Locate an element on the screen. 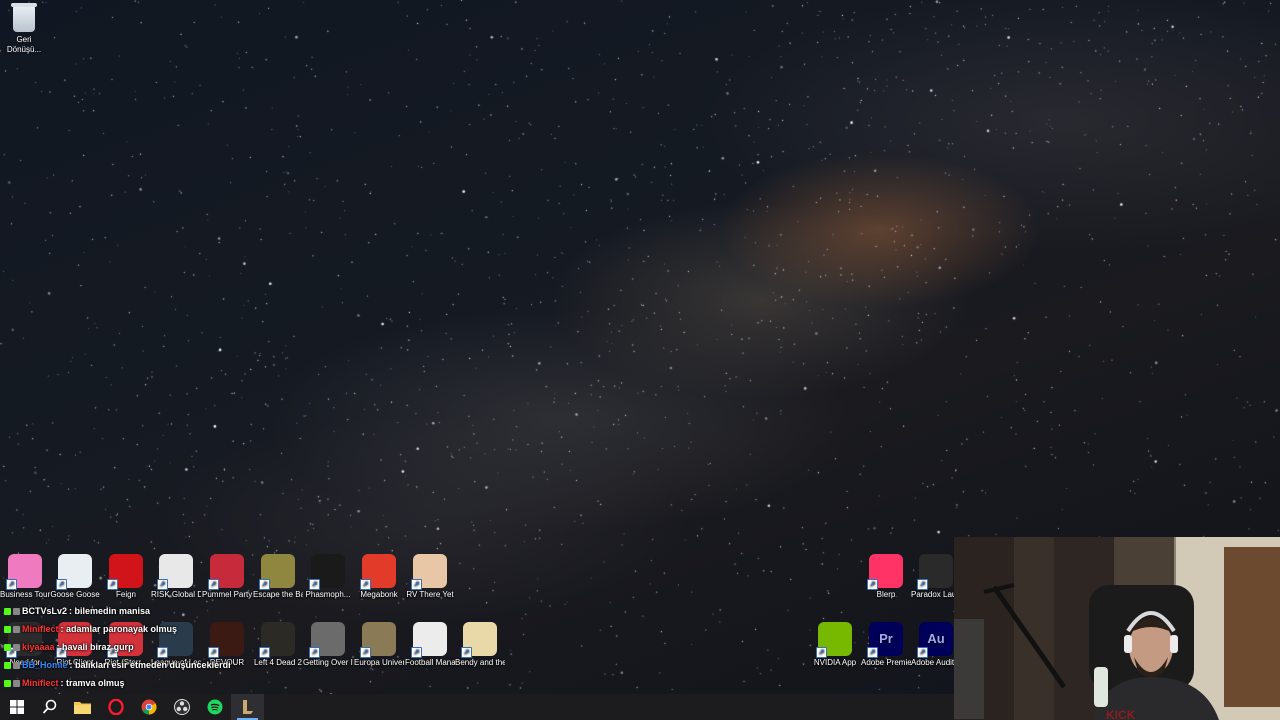 Image resolution: width=1280 pixels, height=720 pixels. desktop-shortcut: ↗ Goose Goose is located at coordinates (75, 577).